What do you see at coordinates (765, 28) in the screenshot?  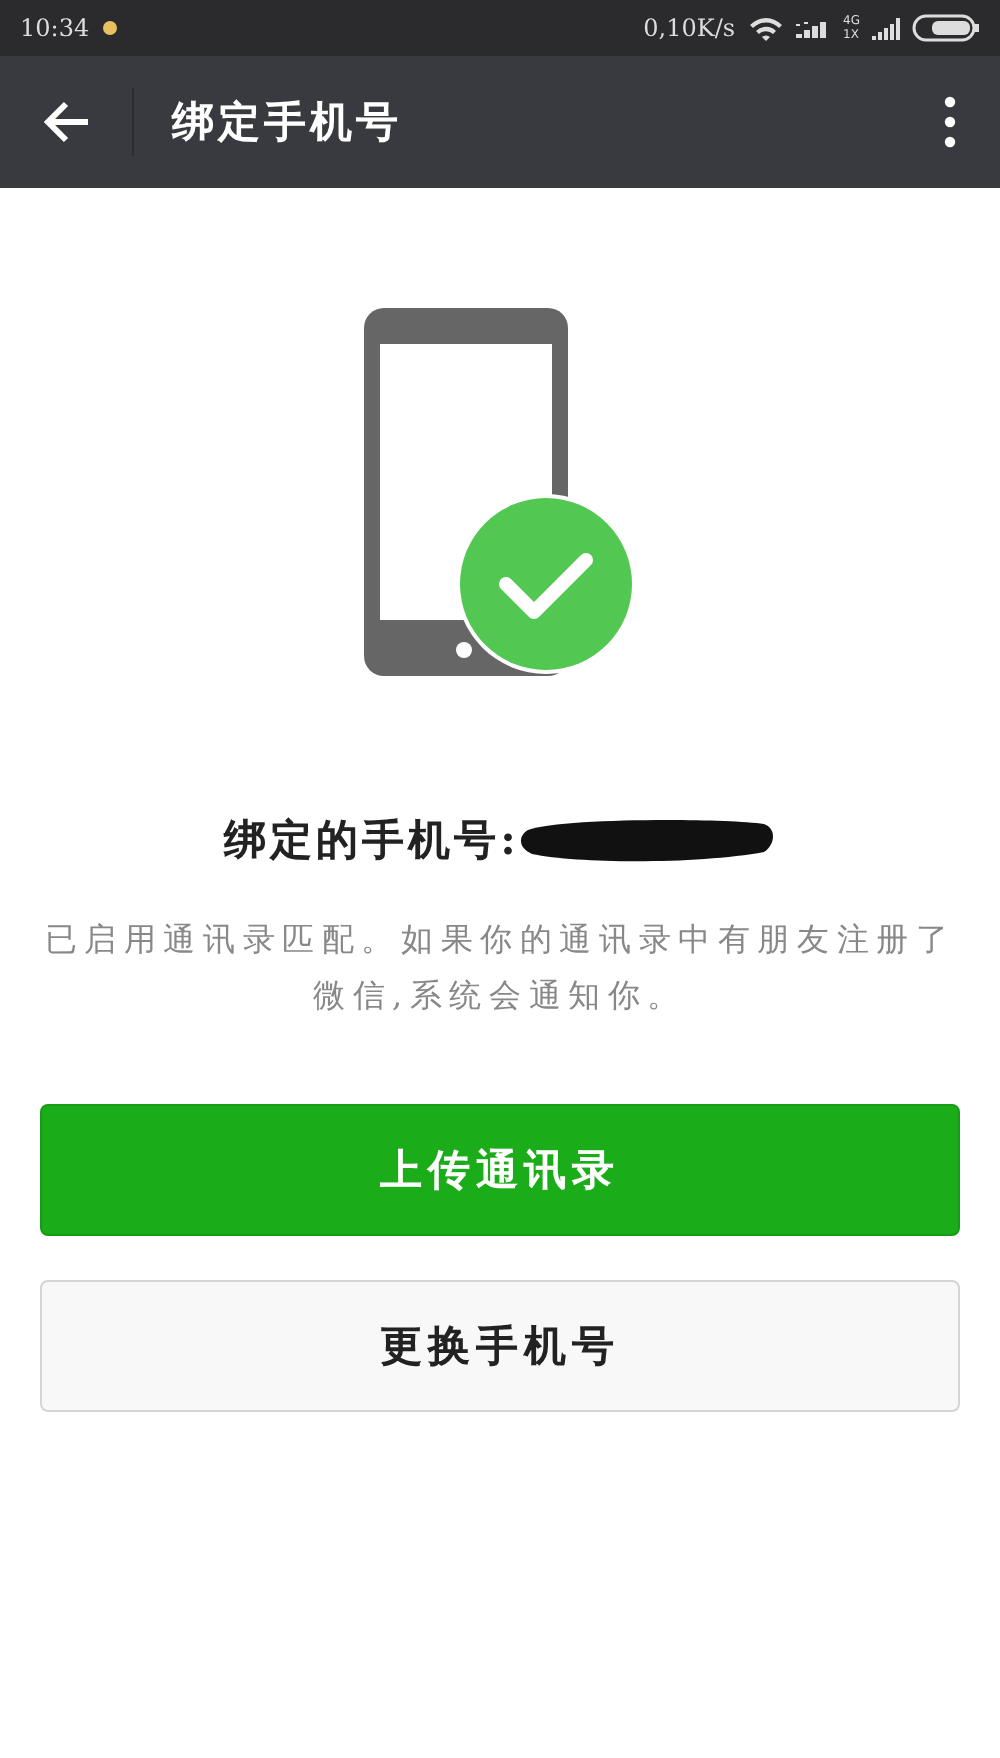 I see `wifi-icon` at bounding box center [765, 28].